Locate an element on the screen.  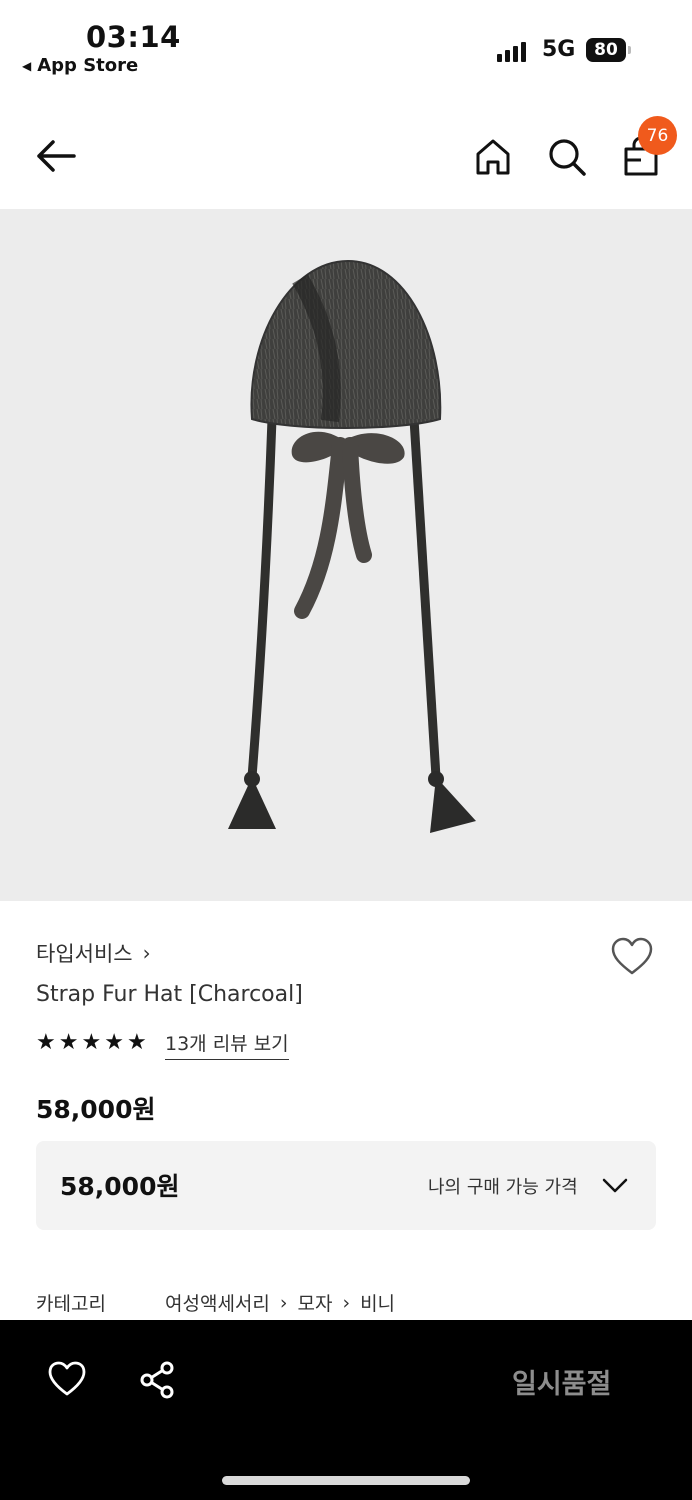
share-icon is located at coordinates (158, 1380).